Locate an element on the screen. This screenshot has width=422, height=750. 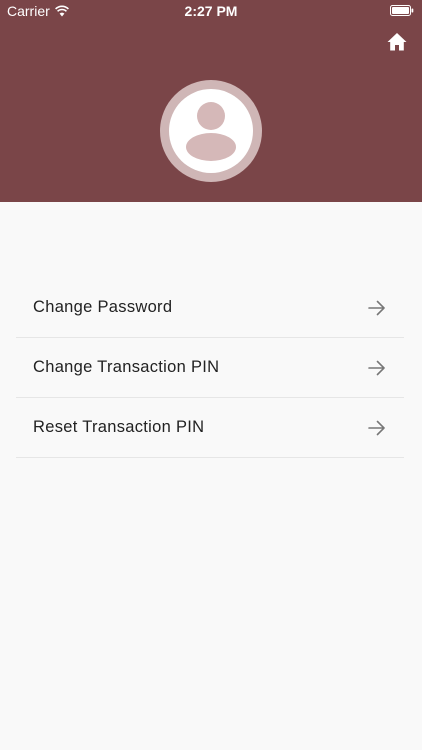
user-avatar-icon is located at coordinates (211, 131).